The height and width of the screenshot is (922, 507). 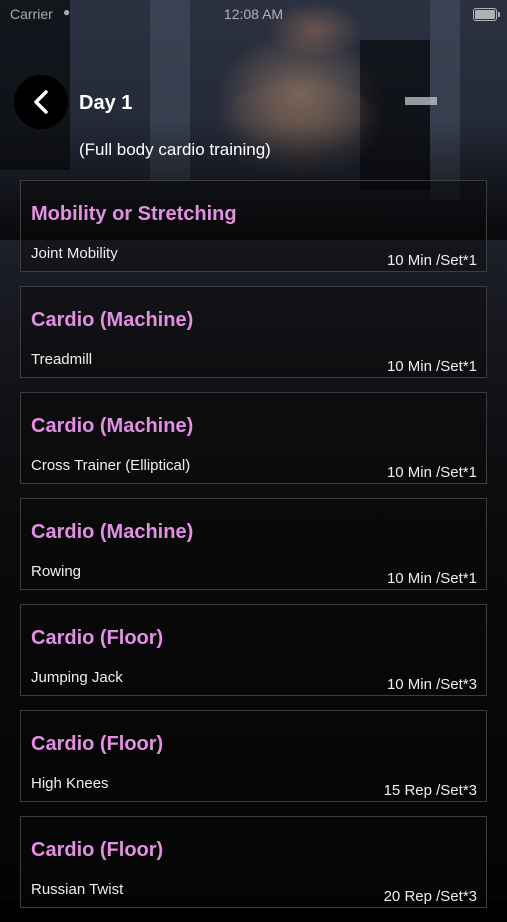 I want to click on chevron-left-icon, so click(x=41, y=102).